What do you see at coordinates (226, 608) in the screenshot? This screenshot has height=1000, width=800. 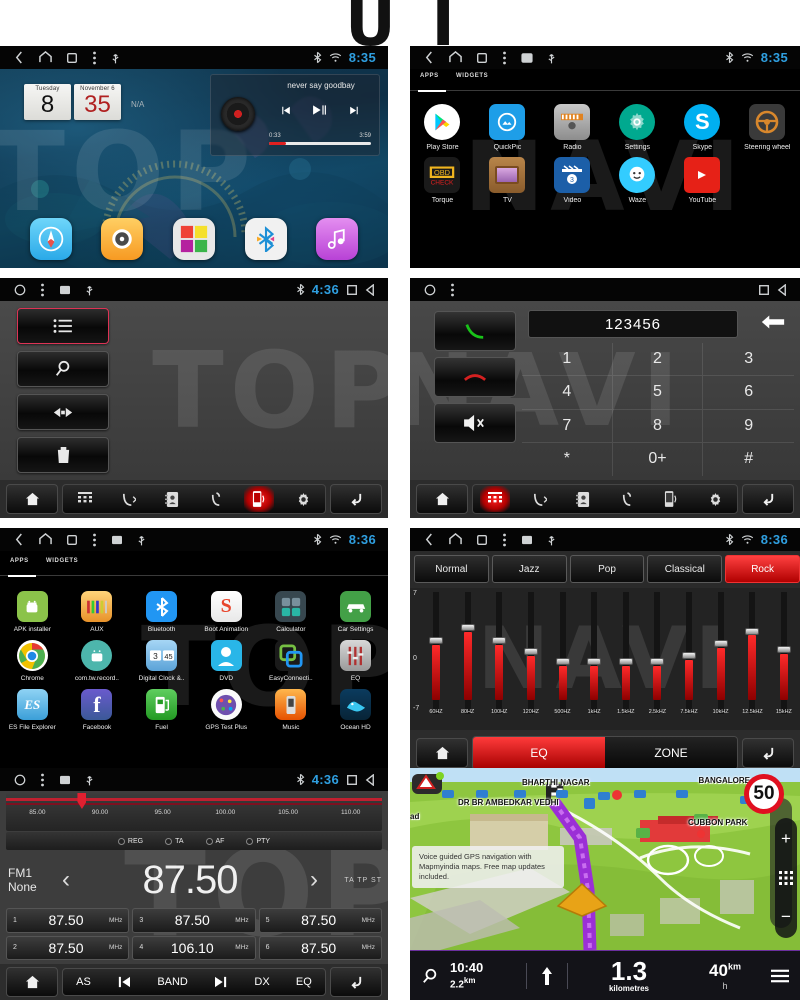 I see `app-item-boot-animation: S Boot Animation` at bounding box center [226, 608].